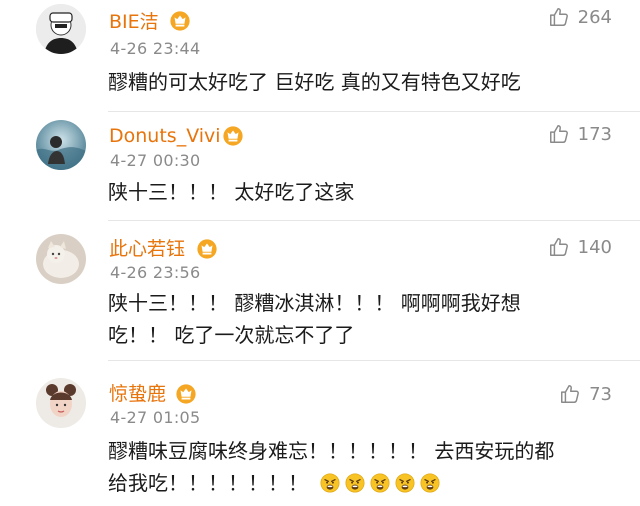  Describe the element at coordinates (314, 319) in the screenshot. I see `comment-text: 陕十三！！！ 醪糟冰淇淋！！！ 啊啊啊我好想 吃！！ 吃了一次就忘不了了` at that location.